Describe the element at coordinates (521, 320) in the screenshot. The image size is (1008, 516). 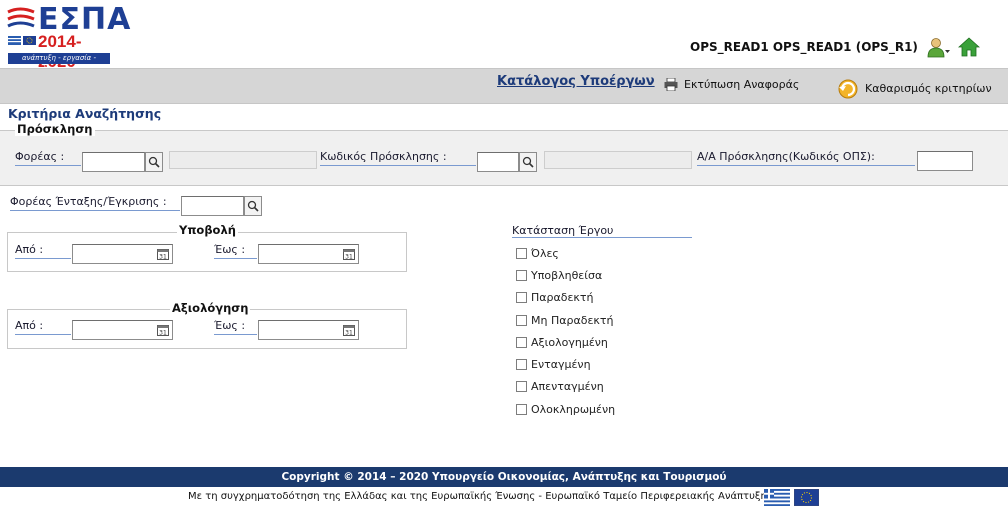
I see `status-checkbox-not-accepted` at that location.